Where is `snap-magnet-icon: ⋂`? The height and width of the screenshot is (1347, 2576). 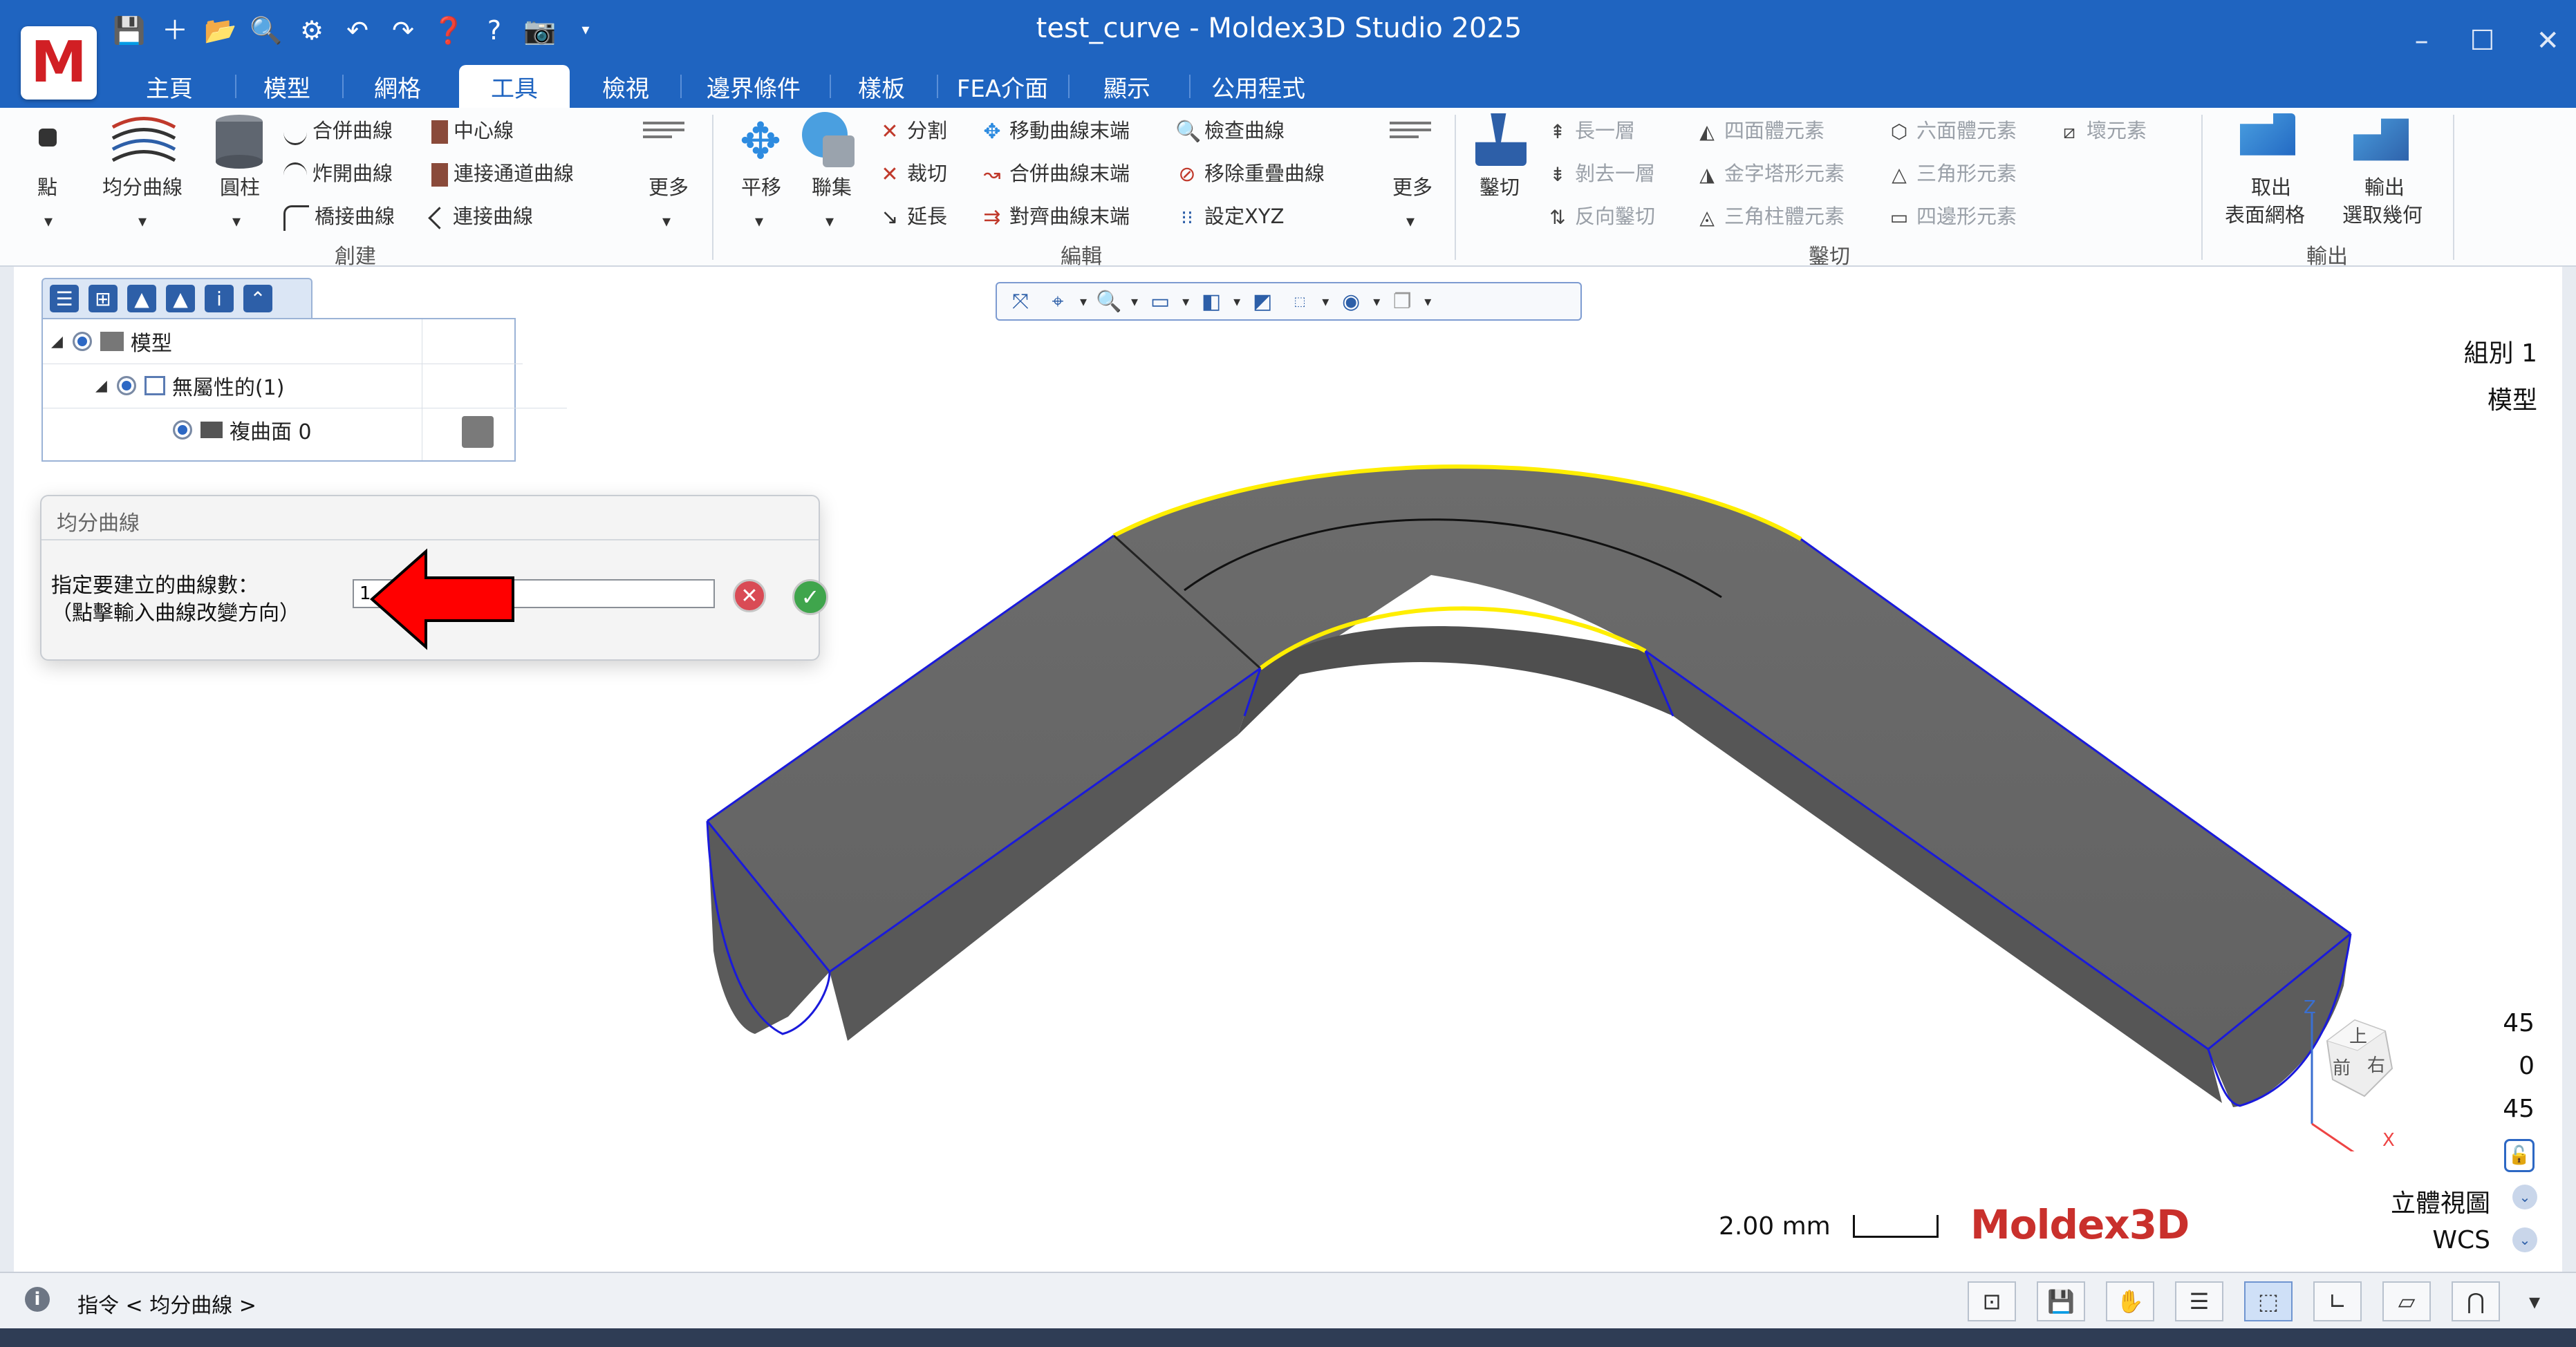 snap-magnet-icon: ⋂ is located at coordinates (2476, 1301).